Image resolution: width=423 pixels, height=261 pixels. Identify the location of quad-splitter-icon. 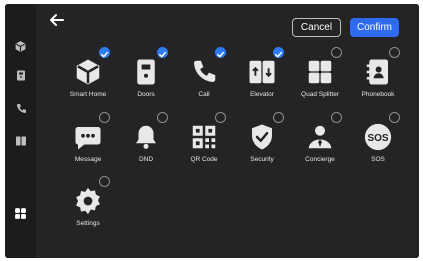
(320, 72).